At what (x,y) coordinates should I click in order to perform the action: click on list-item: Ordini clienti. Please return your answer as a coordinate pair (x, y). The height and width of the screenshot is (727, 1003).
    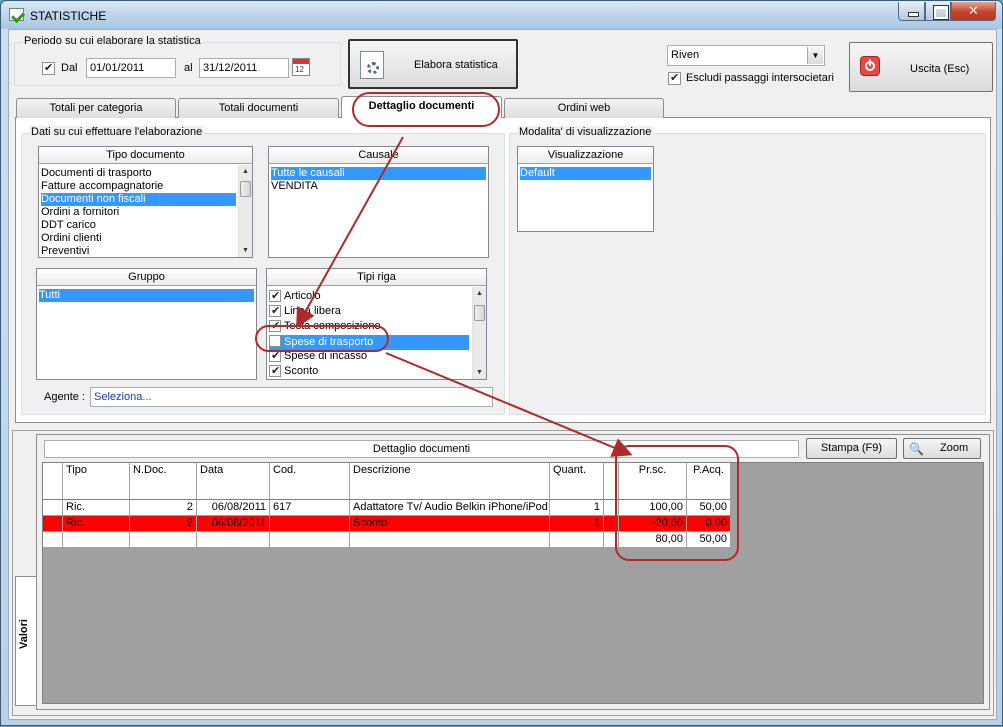
    Looking at the image, I should click on (138, 238).